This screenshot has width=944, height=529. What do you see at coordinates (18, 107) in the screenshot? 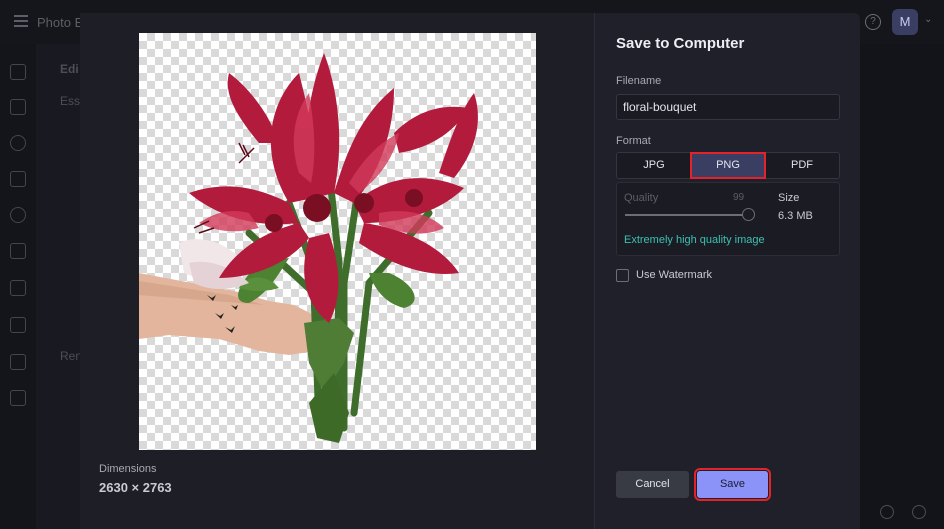
I see `adjust-icon` at bounding box center [18, 107].